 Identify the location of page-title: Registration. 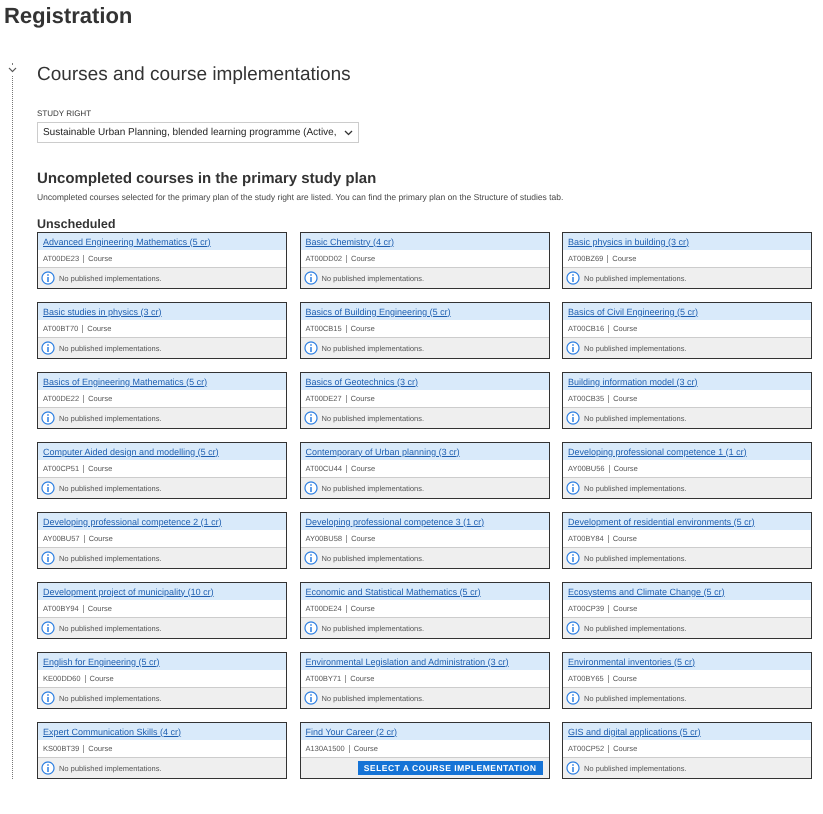
(69, 15).